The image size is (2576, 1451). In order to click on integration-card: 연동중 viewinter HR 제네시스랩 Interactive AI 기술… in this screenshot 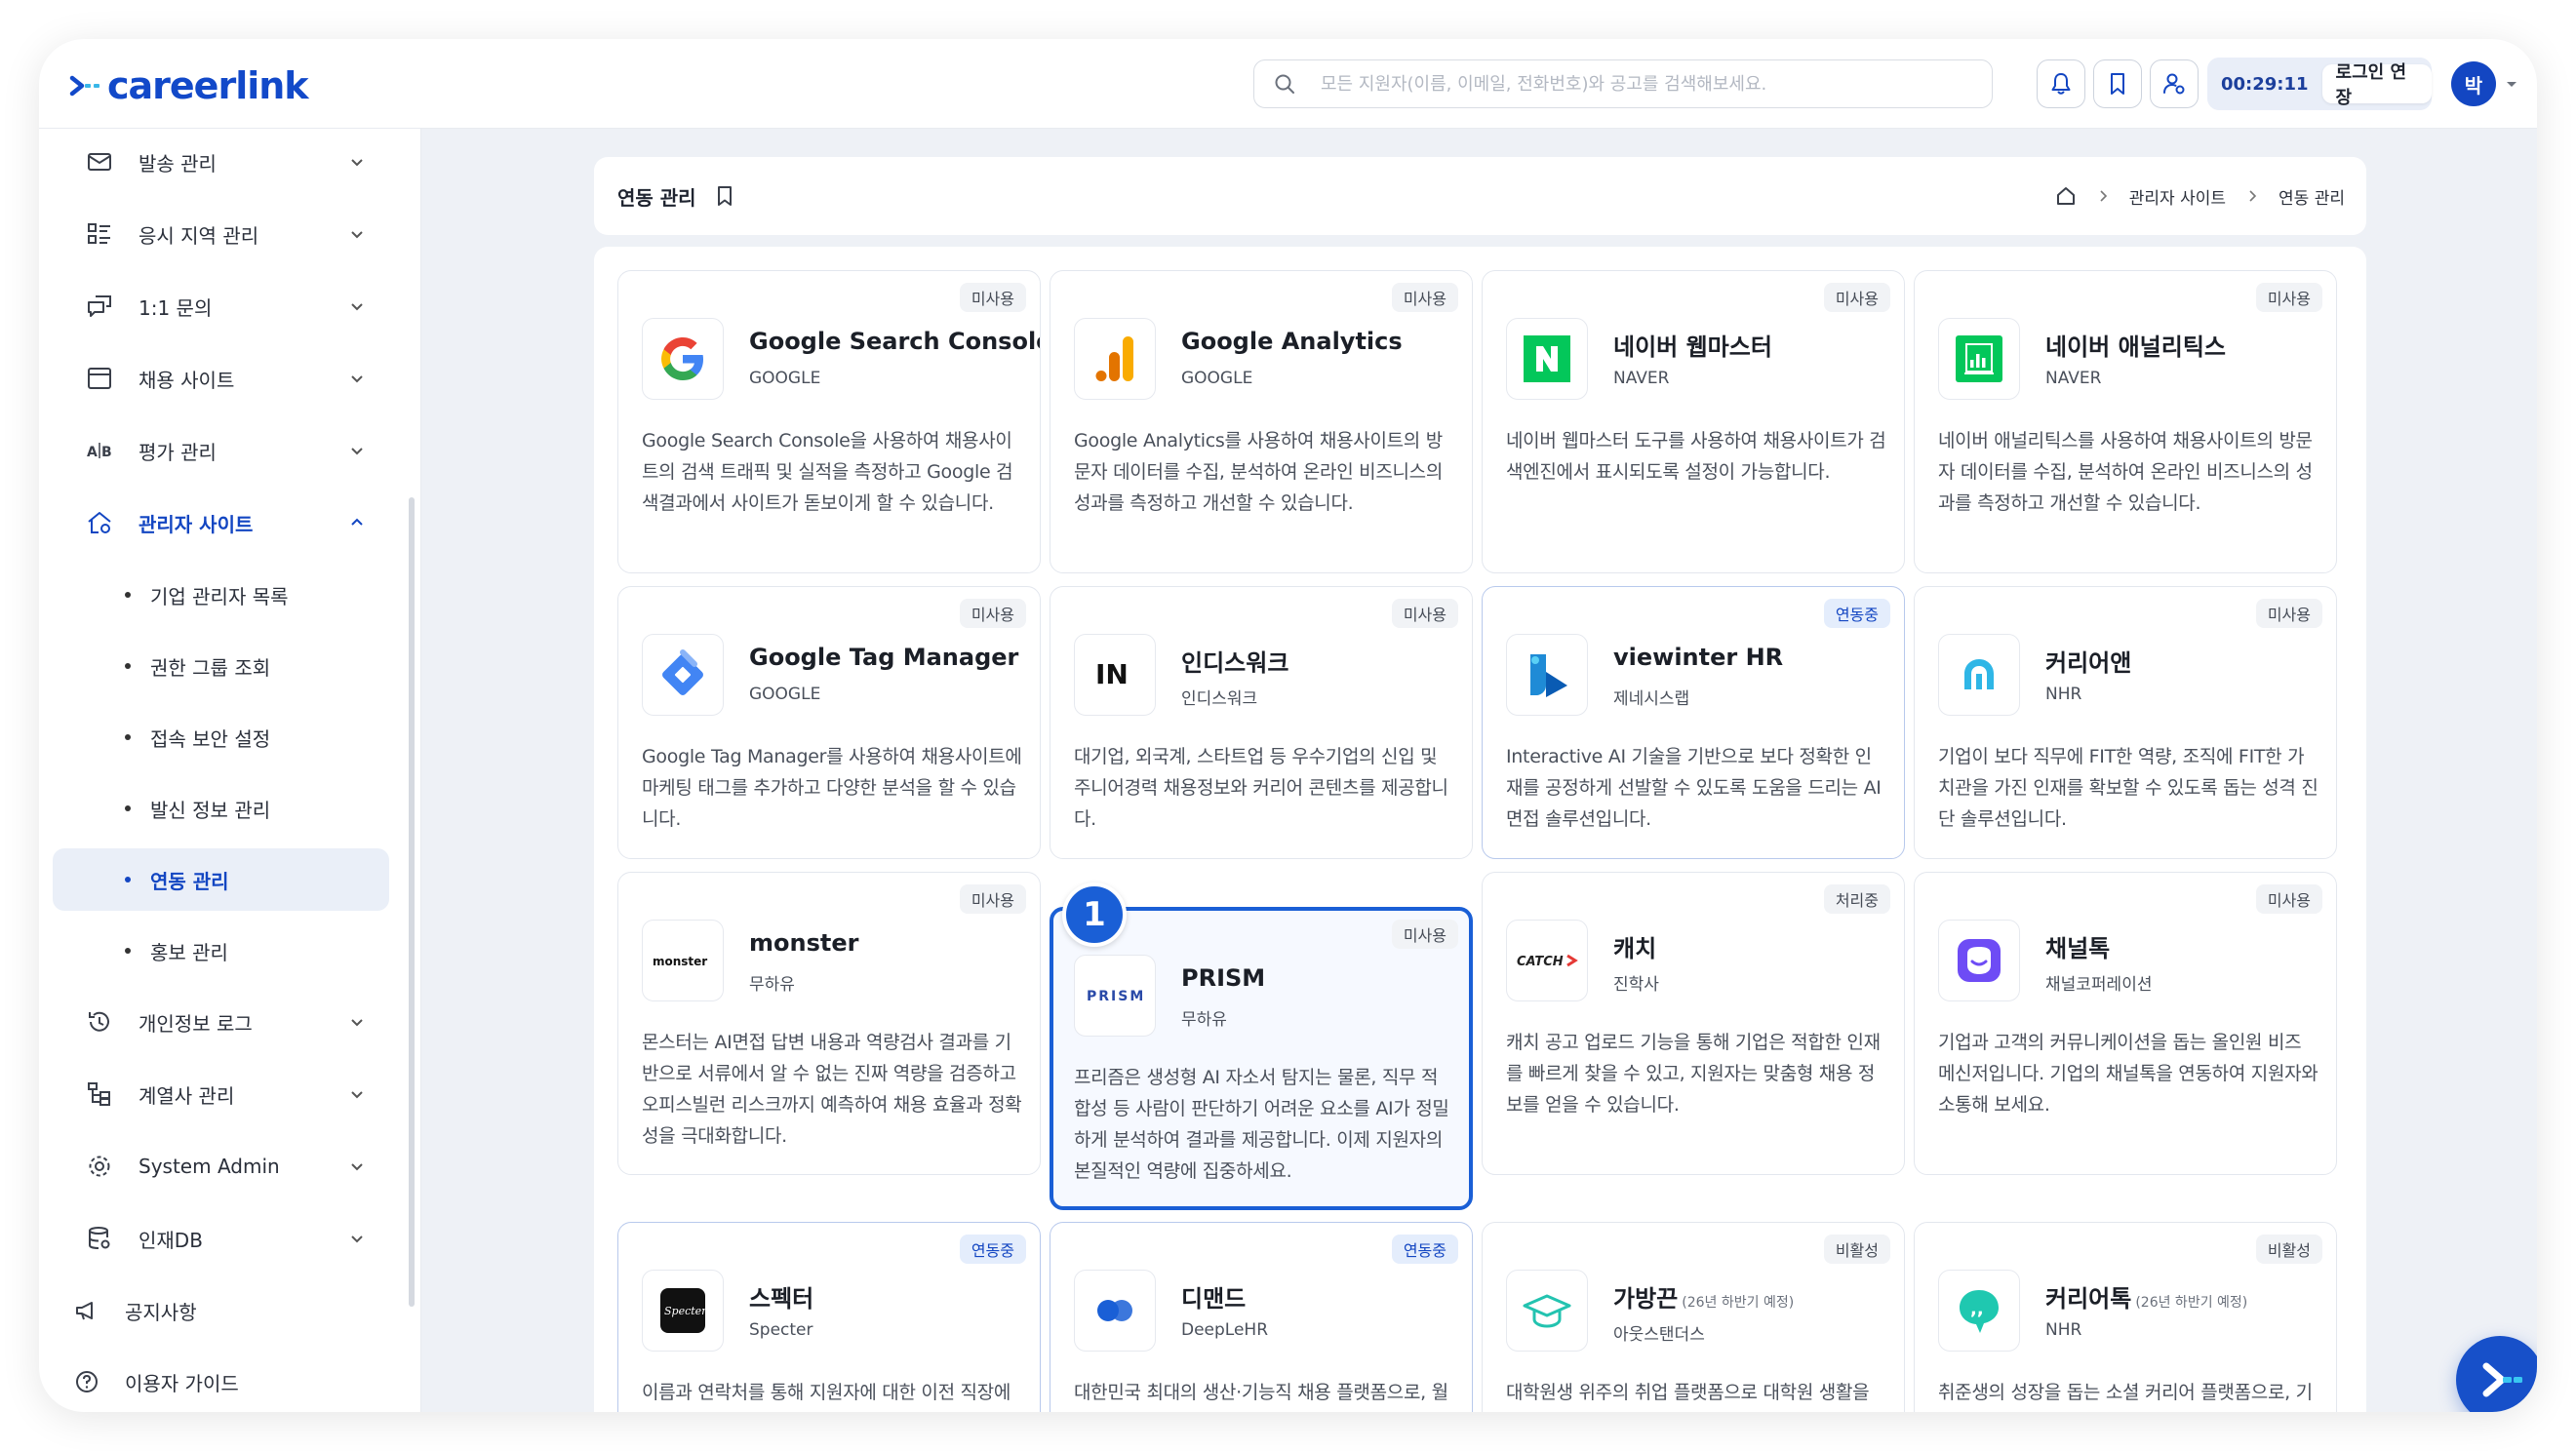, I will do `click(1693, 722)`.